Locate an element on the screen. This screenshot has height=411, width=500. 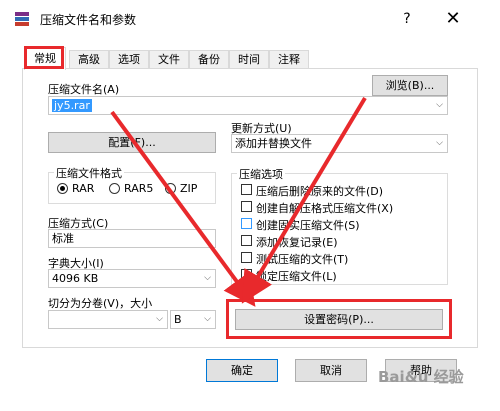
tab-label: 时间 is located at coordinates (249, 59).